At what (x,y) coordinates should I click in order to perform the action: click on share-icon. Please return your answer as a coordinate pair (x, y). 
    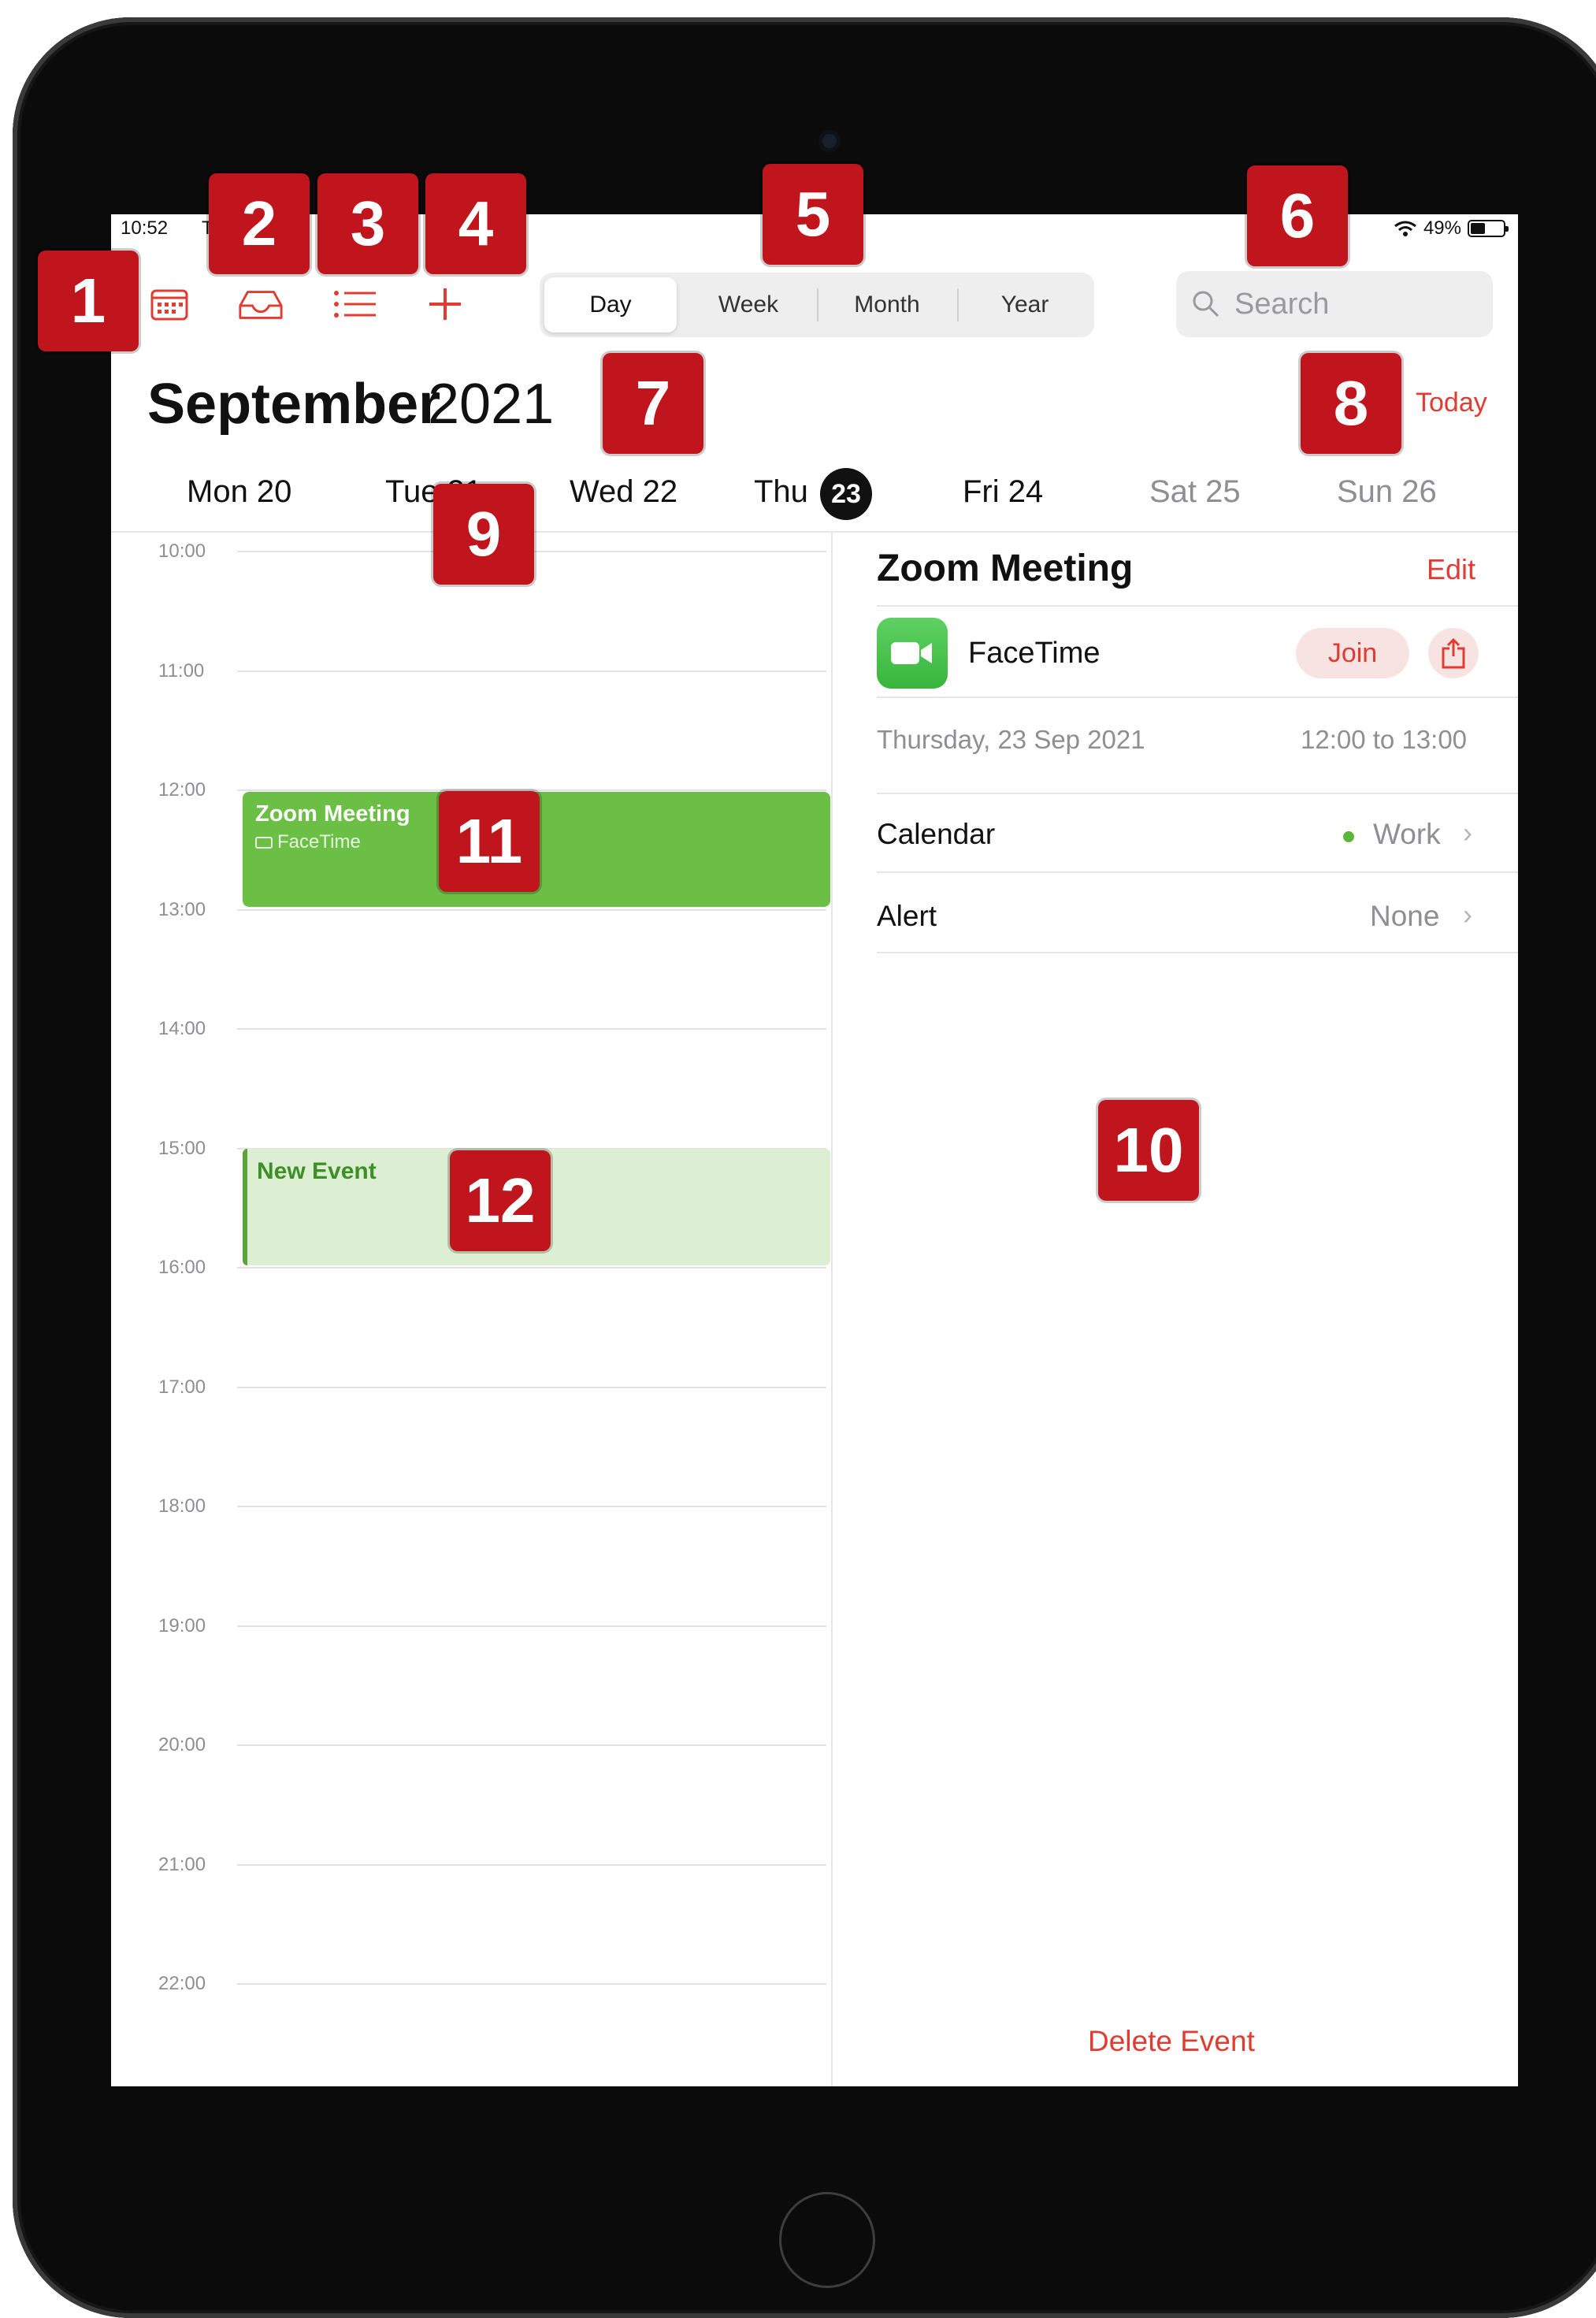
    Looking at the image, I should click on (1453, 653).